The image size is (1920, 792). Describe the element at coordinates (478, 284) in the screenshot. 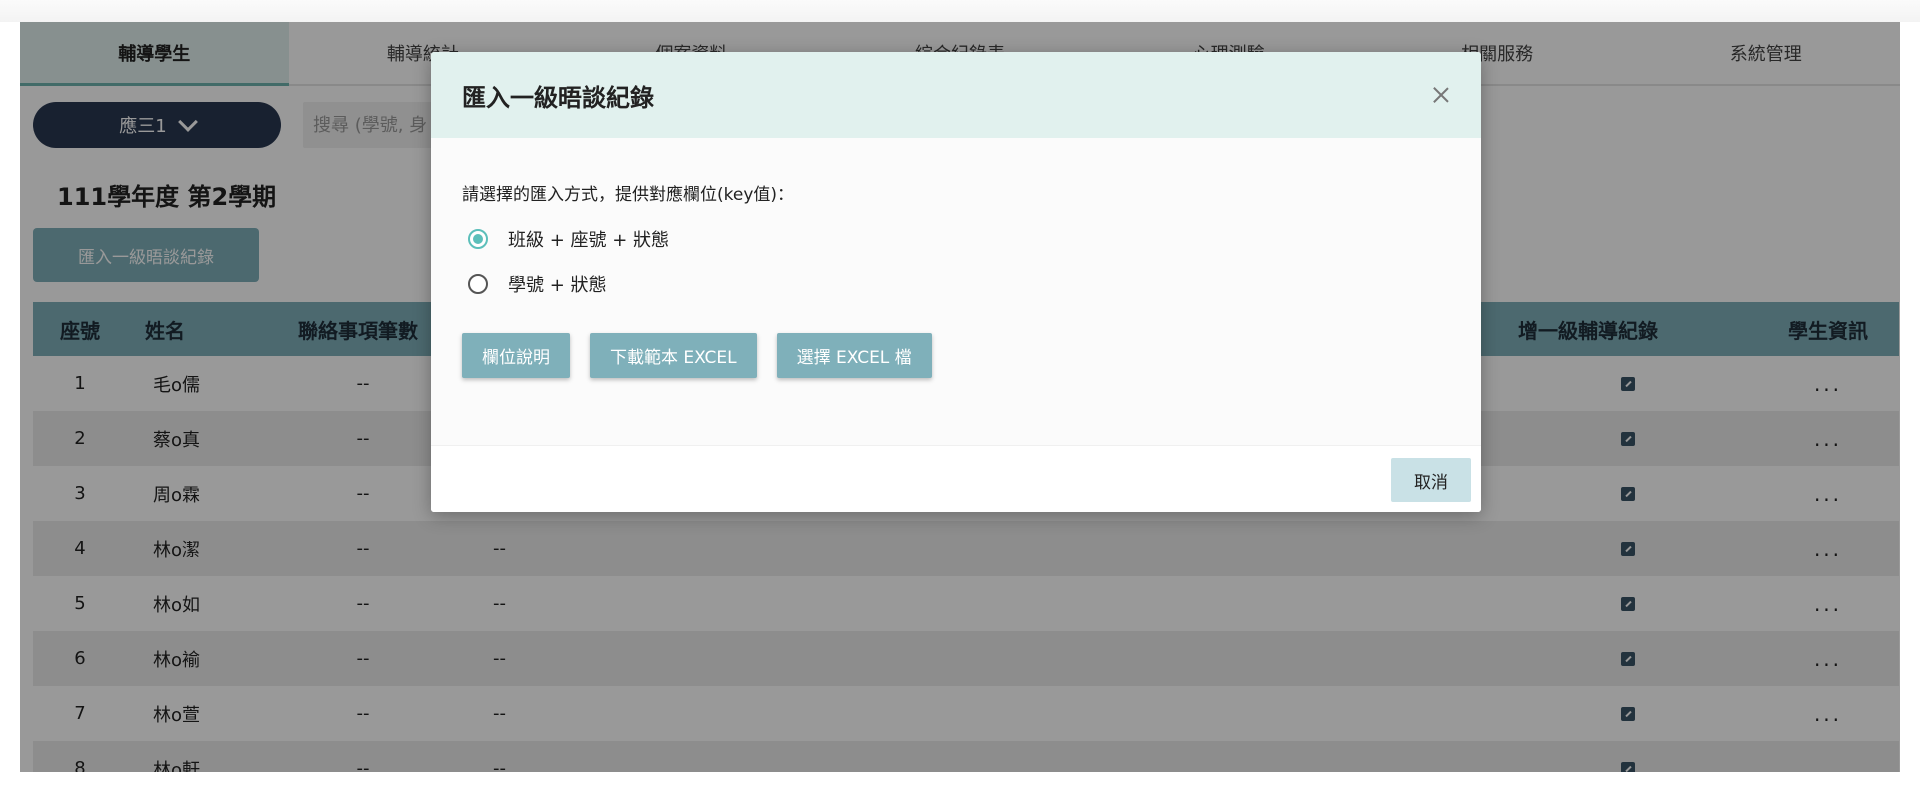

I see `radio-unchecked-icon` at that location.